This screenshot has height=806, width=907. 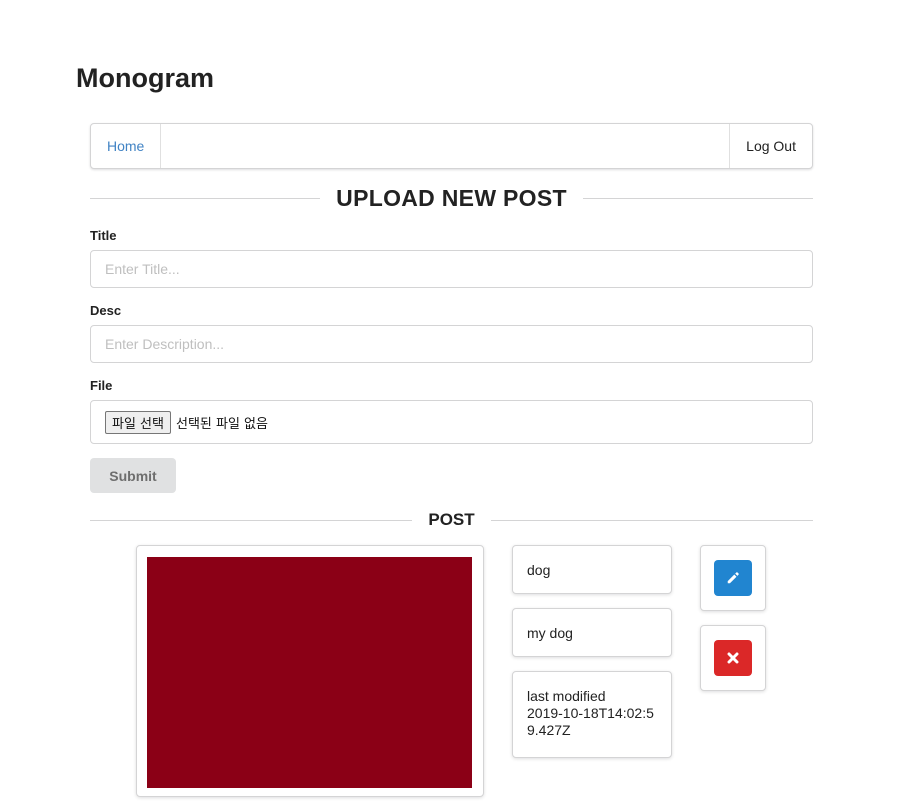 I want to click on post-description-card: my dog, so click(x=592, y=632).